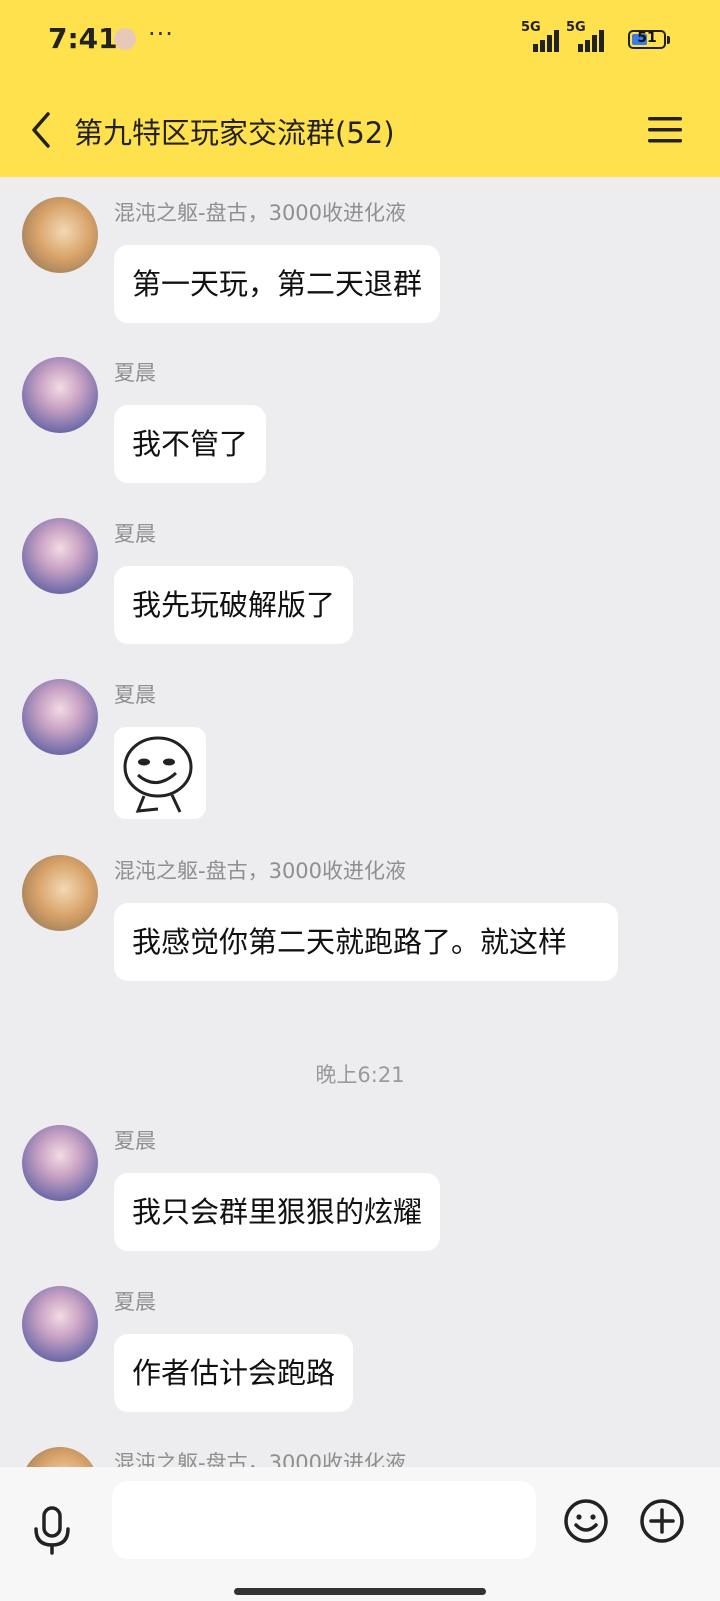 This screenshot has height=1601, width=720. What do you see at coordinates (668, 40) in the screenshot?
I see `battery-tip` at bounding box center [668, 40].